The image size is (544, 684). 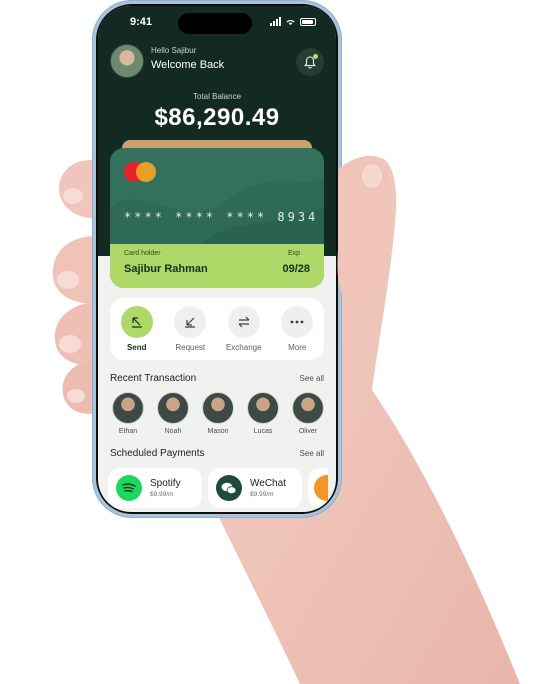 I want to click on payment-item-spotify: Spotify $9.99/m, so click(x=155, y=488).